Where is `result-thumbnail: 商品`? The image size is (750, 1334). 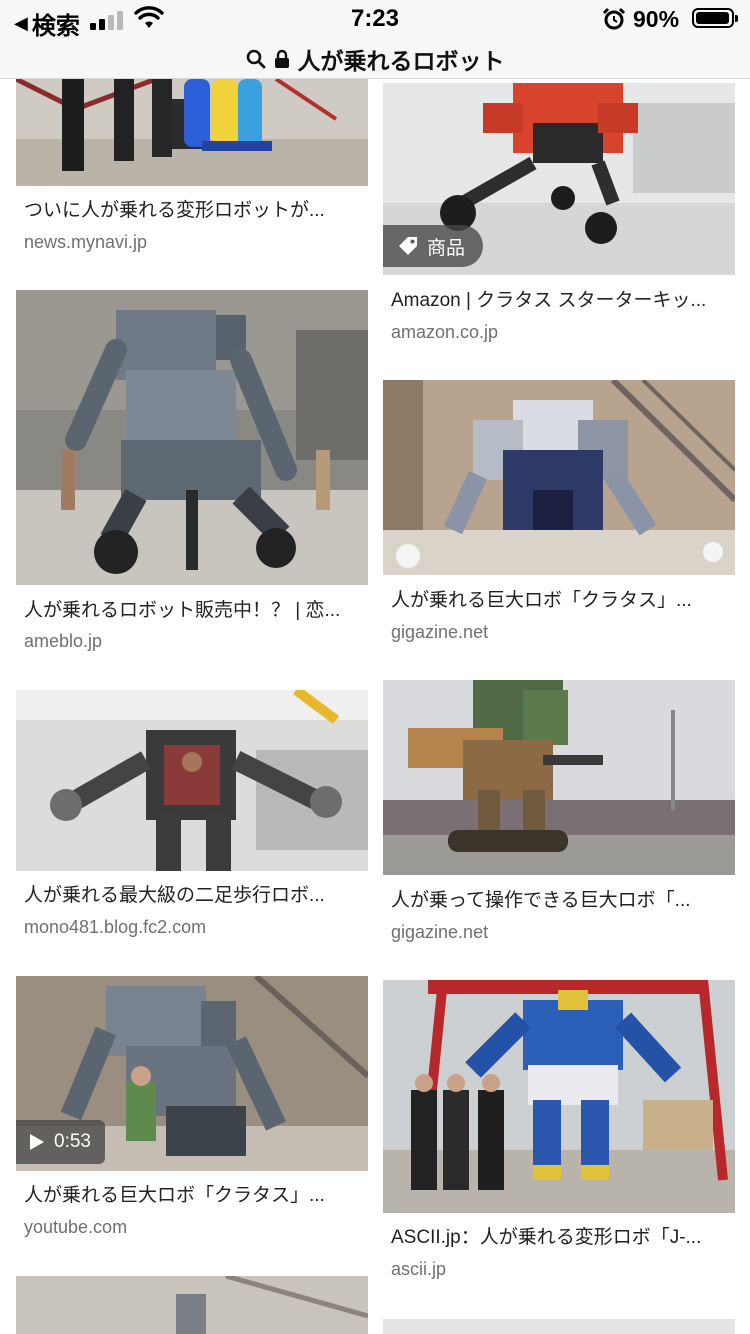
result-thumbnail: 商品 is located at coordinates (559, 179).